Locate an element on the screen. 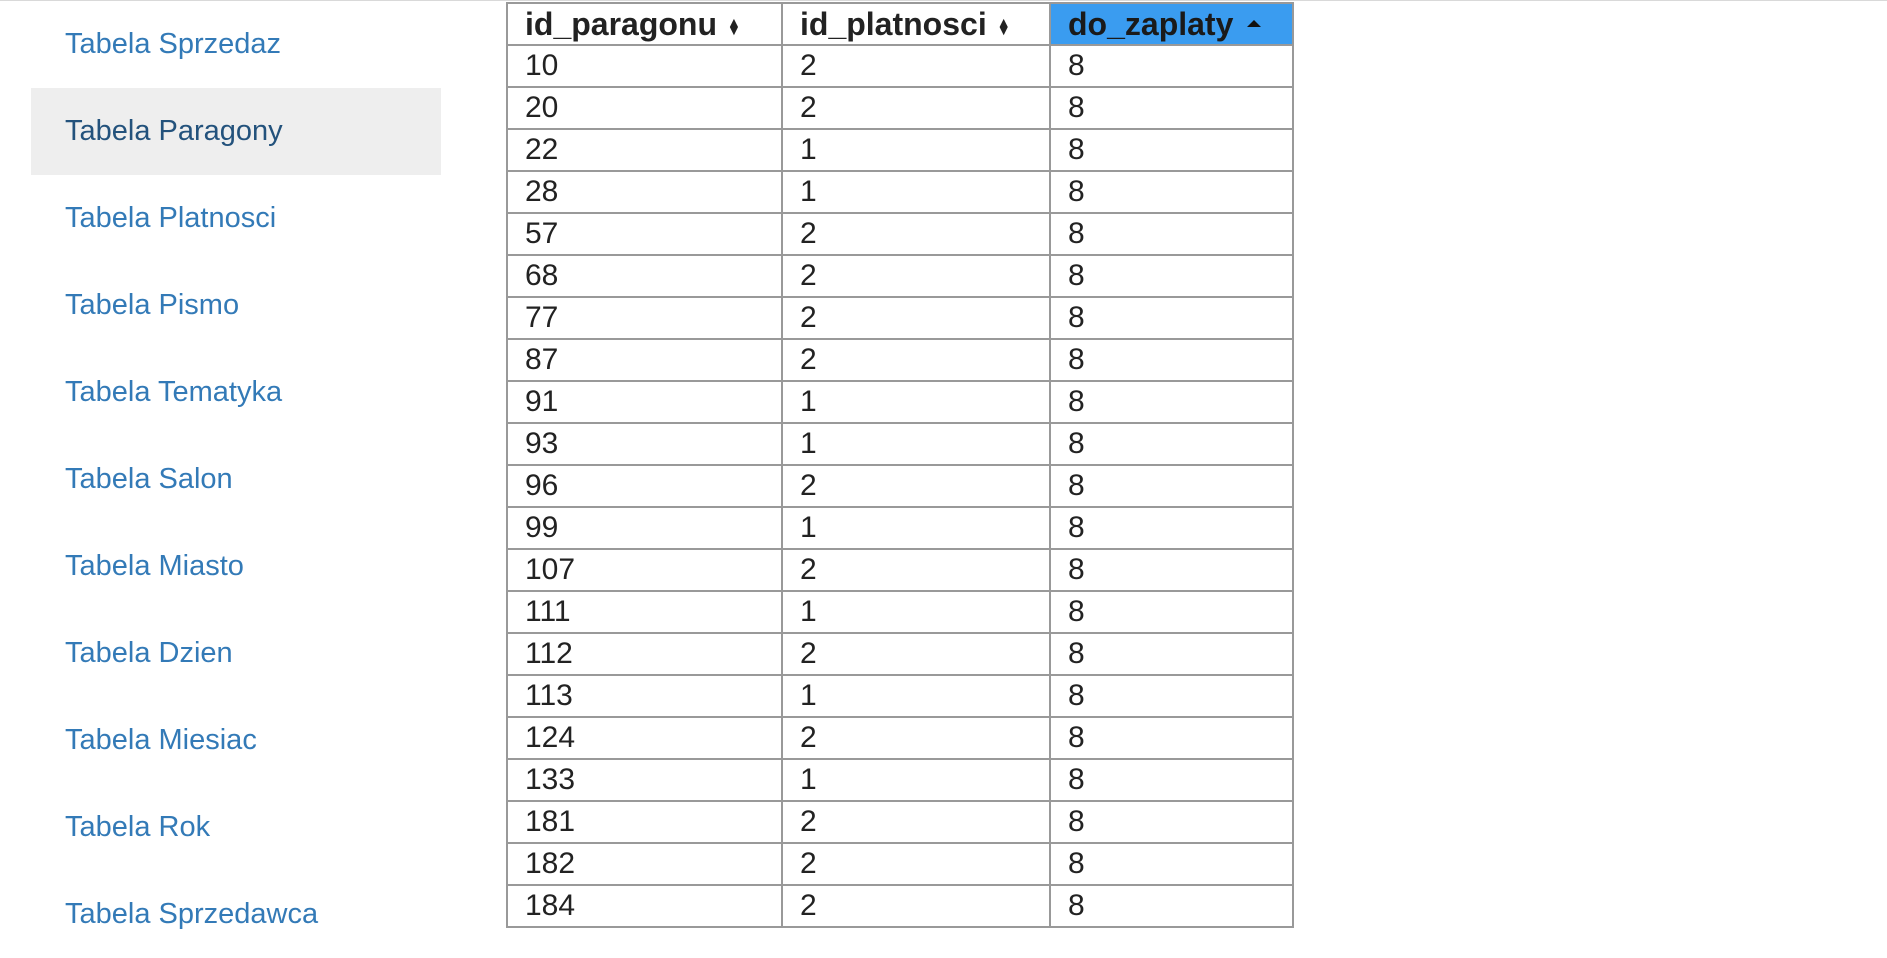  table-row: 96 2 8 is located at coordinates (900, 486).